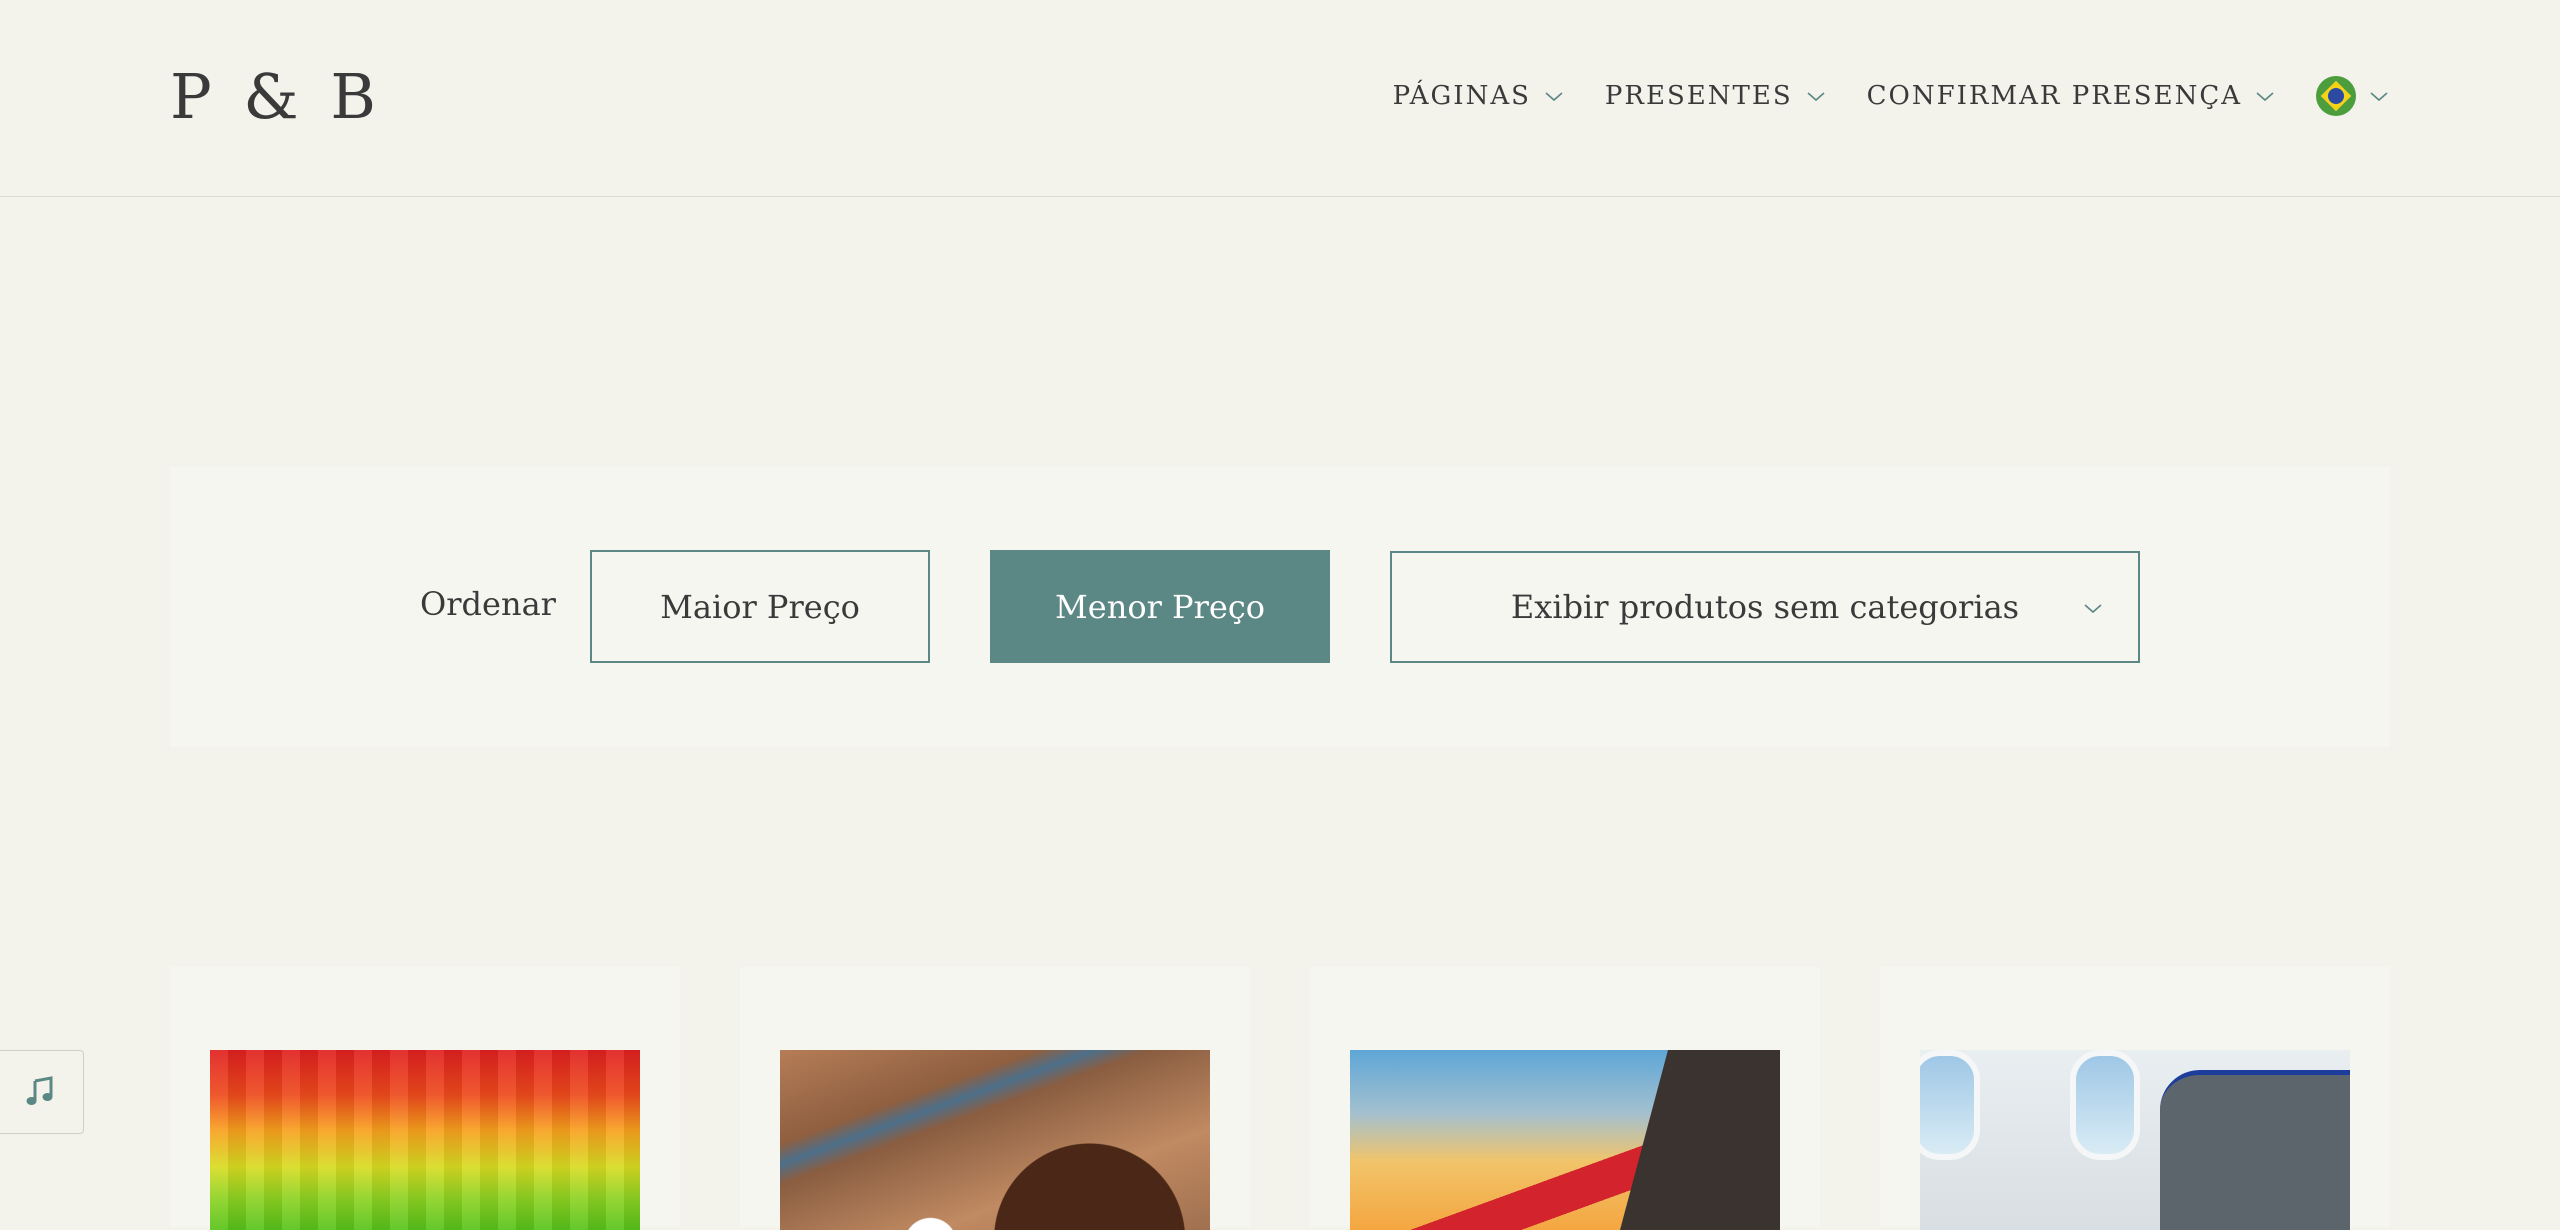  I want to click on rainbow-pixel-image, so click(425, 1140).